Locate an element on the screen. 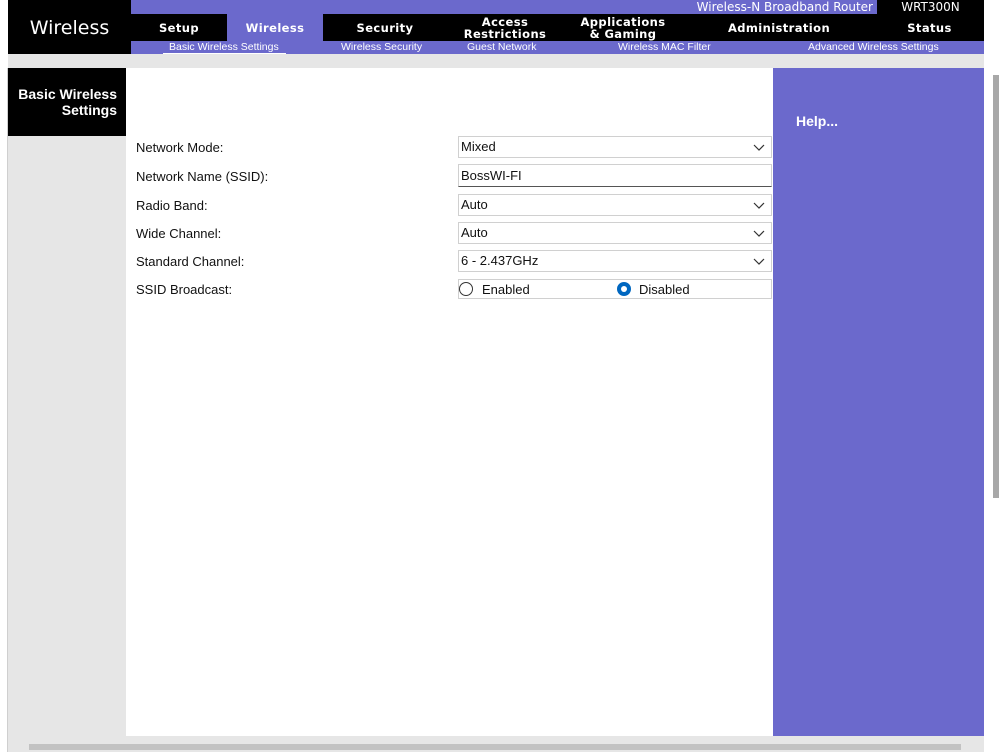 The image size is (1007, 752). section-title: Basic Wireless Settings is located at coordinates (67, 102).